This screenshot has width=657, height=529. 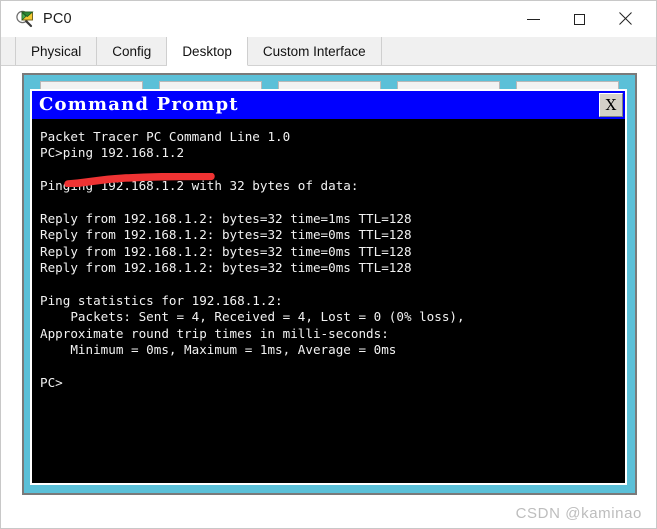 I want to click on minimize-icon, so click(x=533, y=19).